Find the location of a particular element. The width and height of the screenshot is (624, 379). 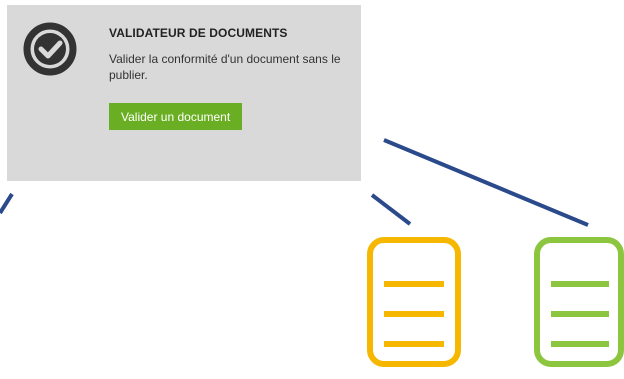

check-circle-icon is located at coordinates (50, 49).